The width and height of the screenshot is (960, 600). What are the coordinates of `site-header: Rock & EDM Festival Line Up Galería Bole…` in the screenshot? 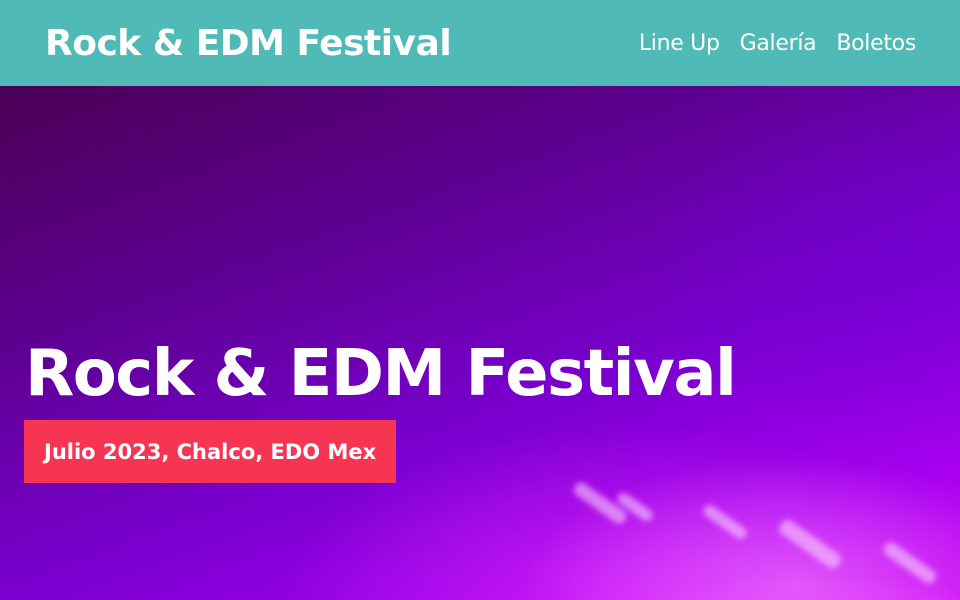 It's located at (480, 43).